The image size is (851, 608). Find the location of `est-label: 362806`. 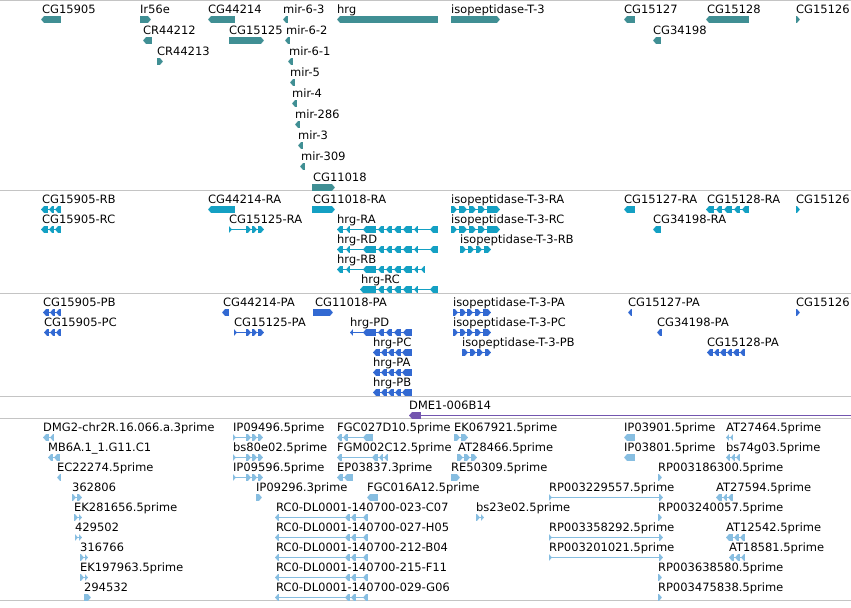

est-label: 362806 is located at coordinates (94, 487).